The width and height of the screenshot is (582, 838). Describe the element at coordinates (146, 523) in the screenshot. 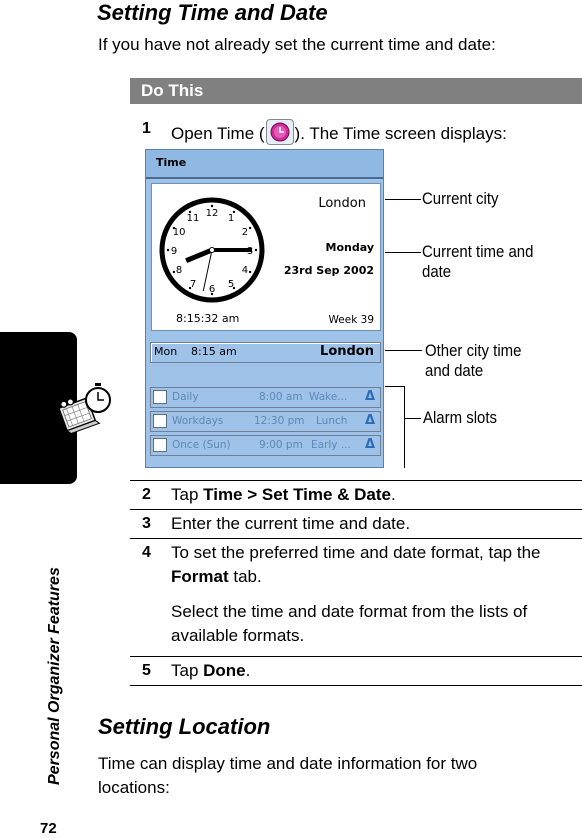

I see `step-number: 3` at that location.